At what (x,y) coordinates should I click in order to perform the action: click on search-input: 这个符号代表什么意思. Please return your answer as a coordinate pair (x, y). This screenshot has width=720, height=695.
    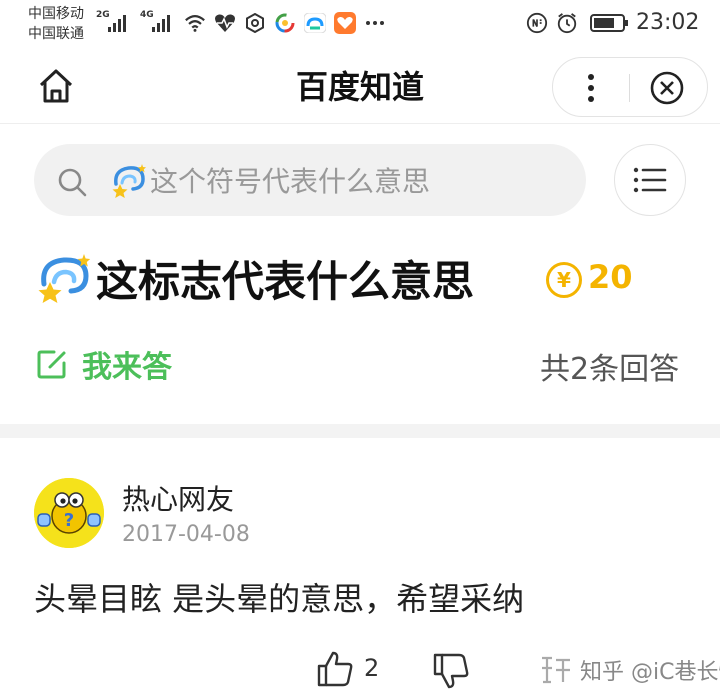
    Looking at the image, I should click on (290, 180).